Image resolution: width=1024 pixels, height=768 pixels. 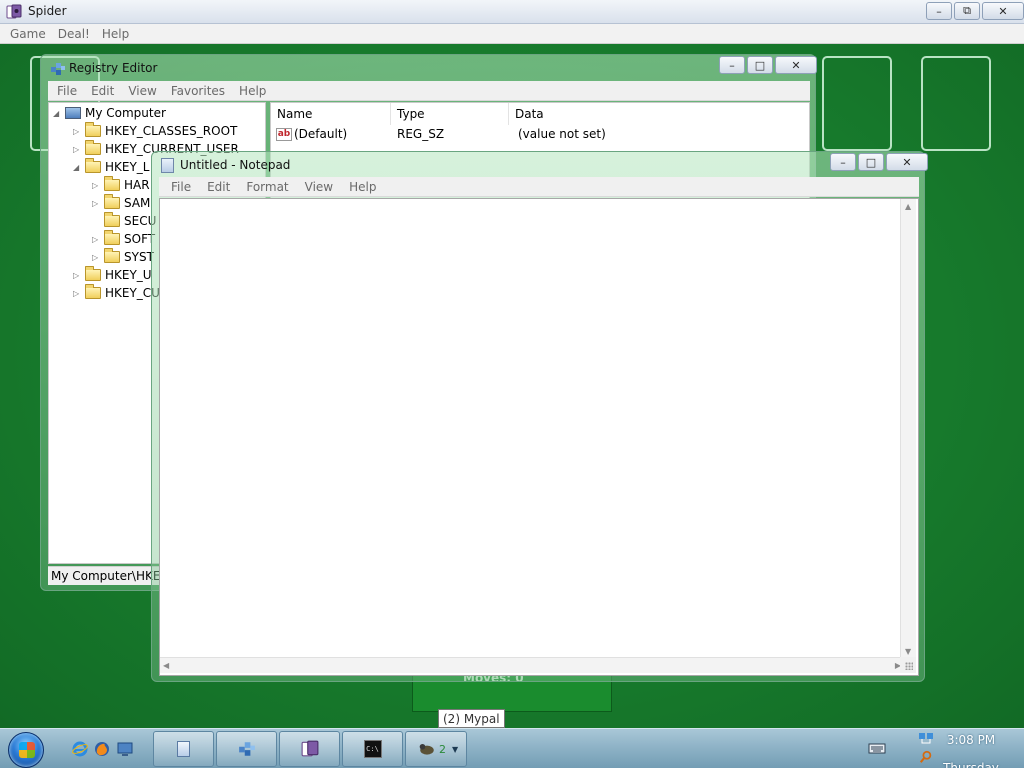 I want to click on tree-item-label: My Computer, so click(x=125, y=113).